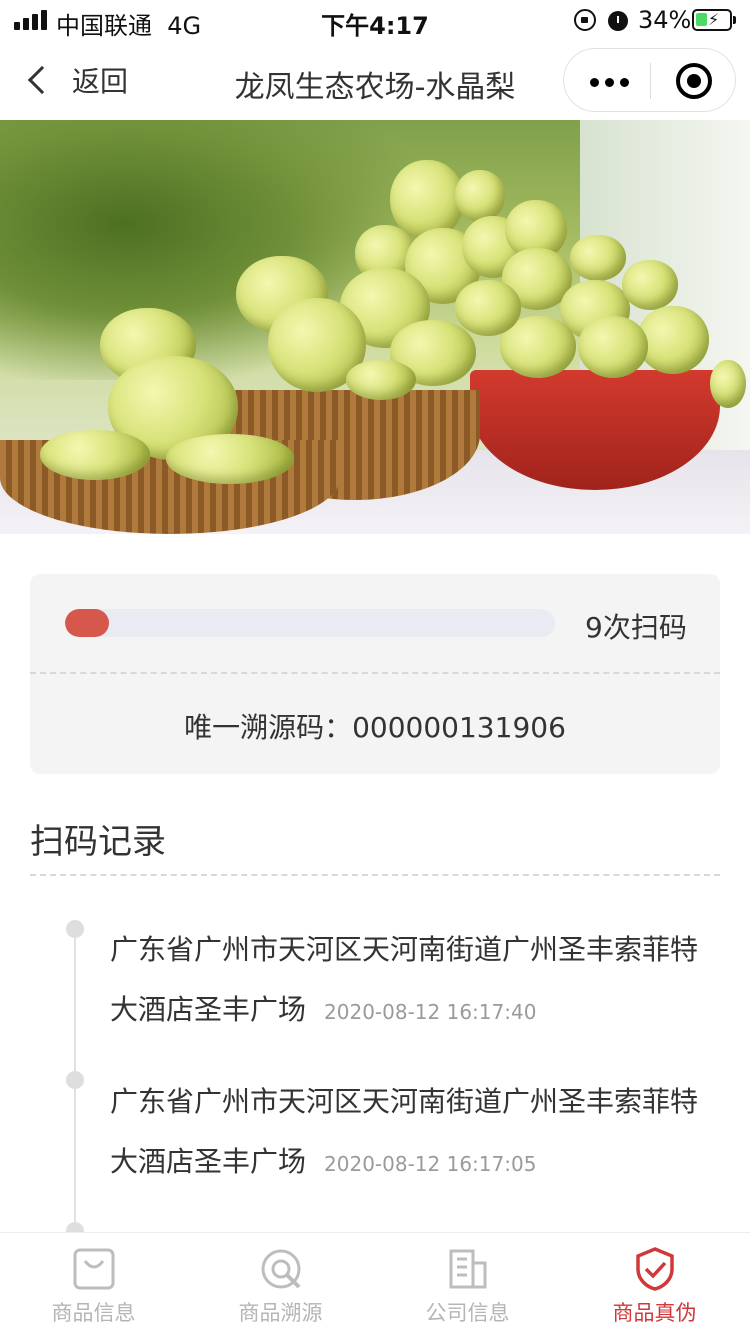 The height and width of the screenshot is (1334, 750). Describe the element at coordinates (281, 1269) in the screenshot. I see `trace-search-icon` at that location.